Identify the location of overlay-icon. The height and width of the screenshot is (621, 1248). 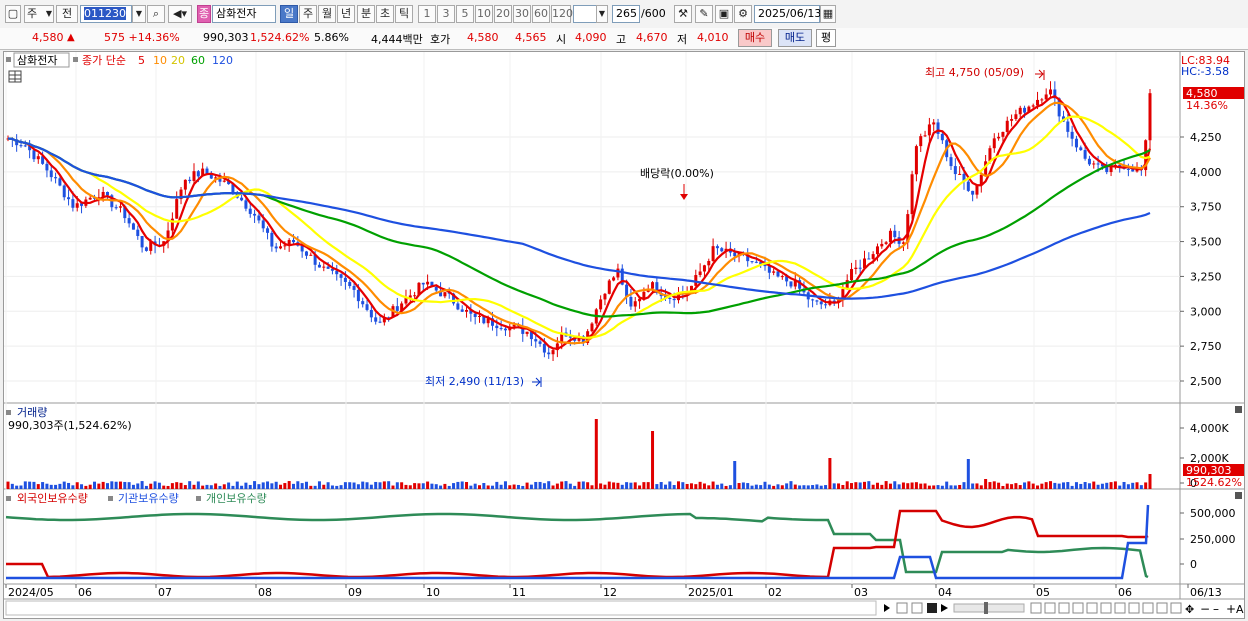
(1050, 608).